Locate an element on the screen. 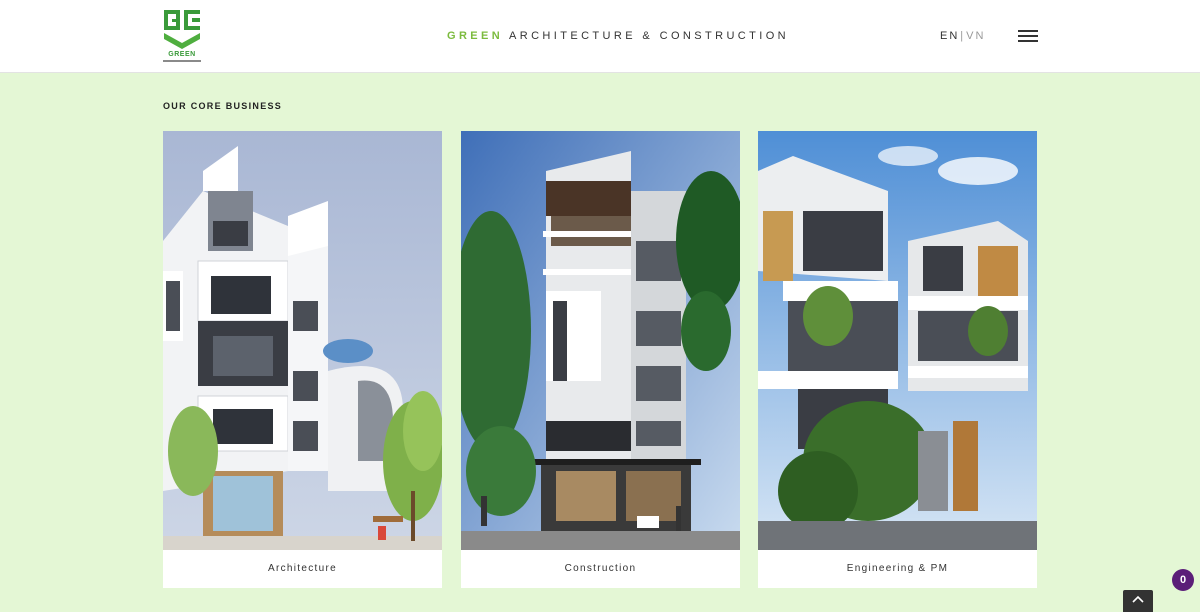 The height and width of the screenshot is (612, 1200). card-architecture-label: Architecture is located at coordinates (302, 569).